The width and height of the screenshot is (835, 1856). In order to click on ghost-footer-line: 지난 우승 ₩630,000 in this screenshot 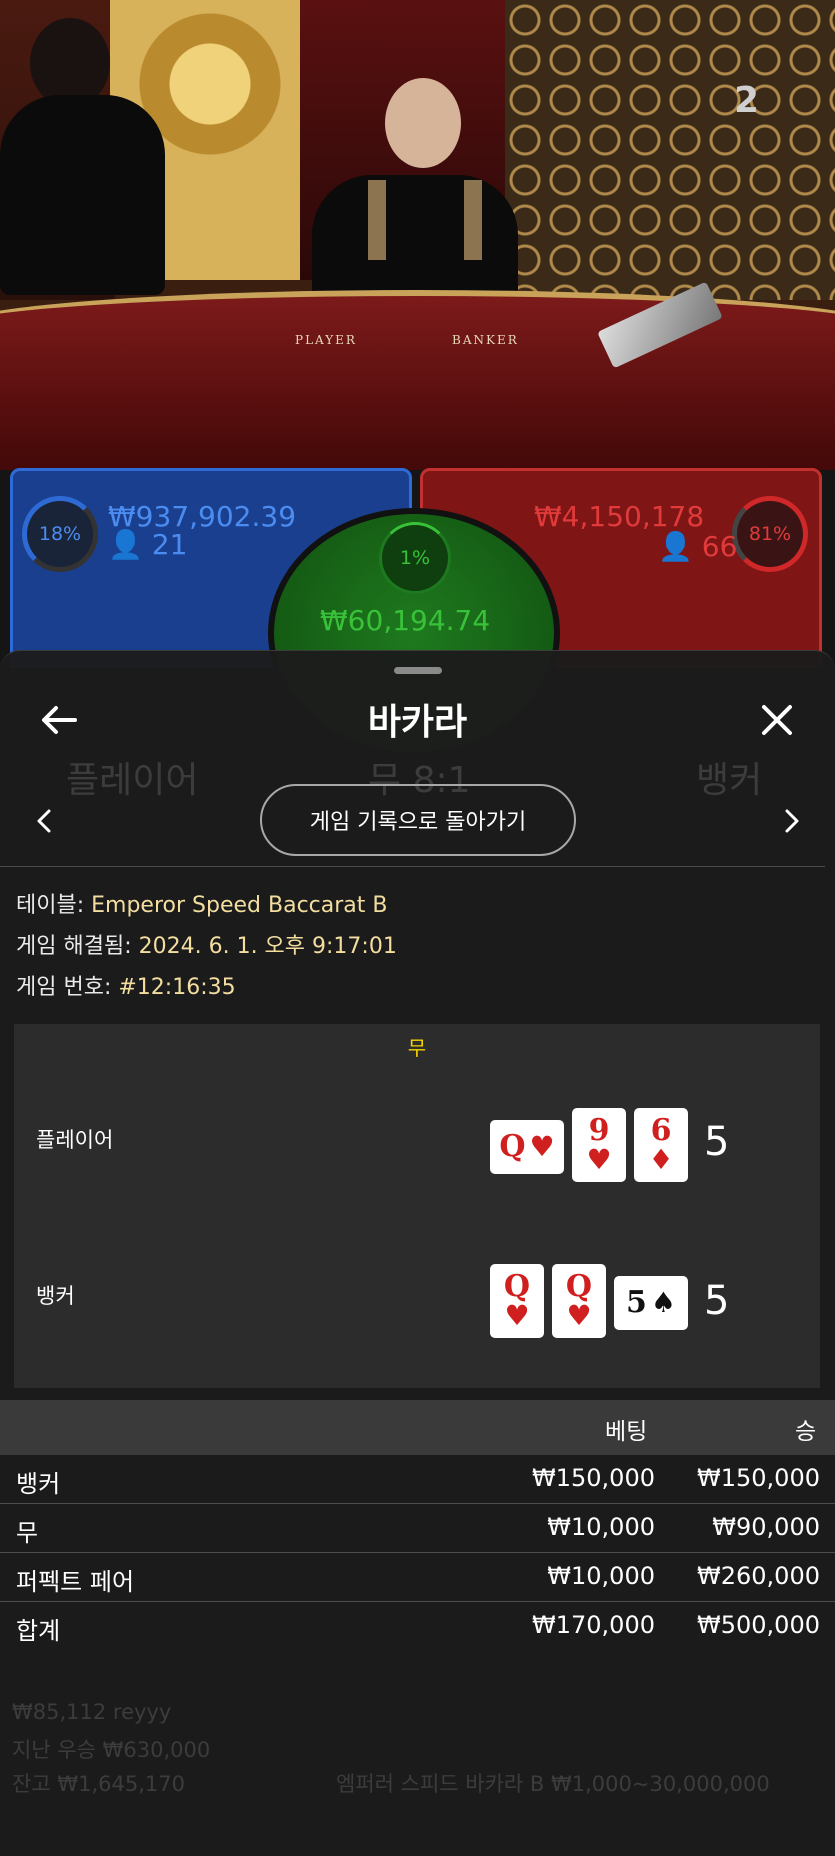, I will do `click(111, 1750)`.